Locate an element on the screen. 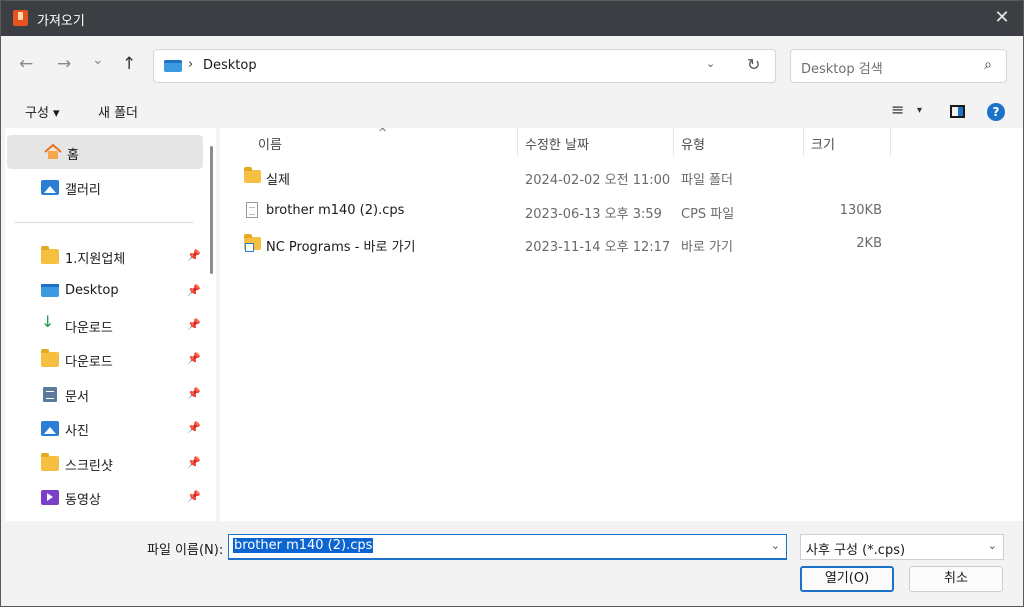  sidebar-item-label: 홈 is located at coordinates (73, 155).